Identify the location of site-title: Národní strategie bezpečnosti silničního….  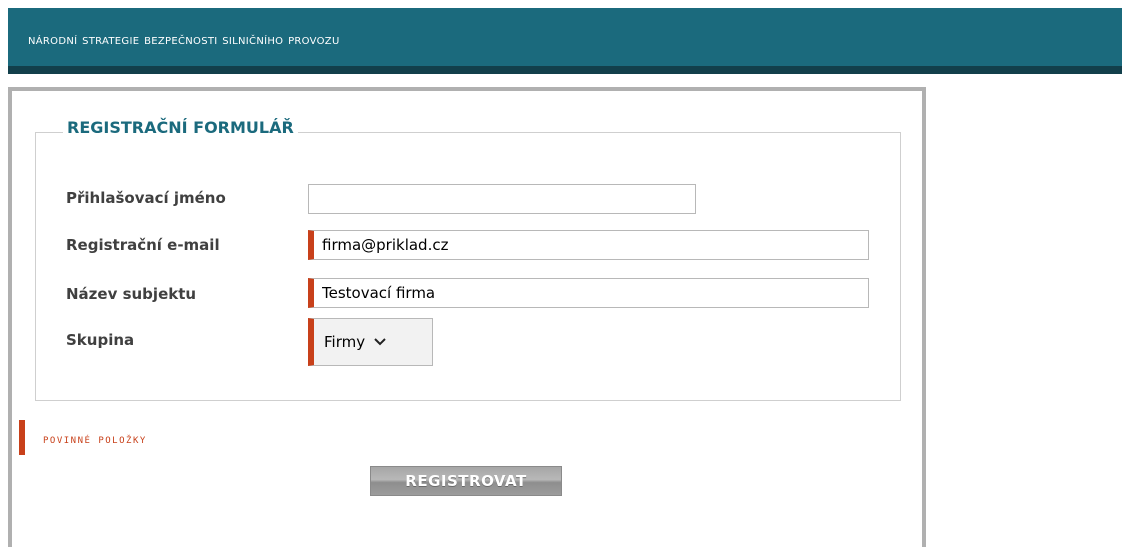
(184, 40).